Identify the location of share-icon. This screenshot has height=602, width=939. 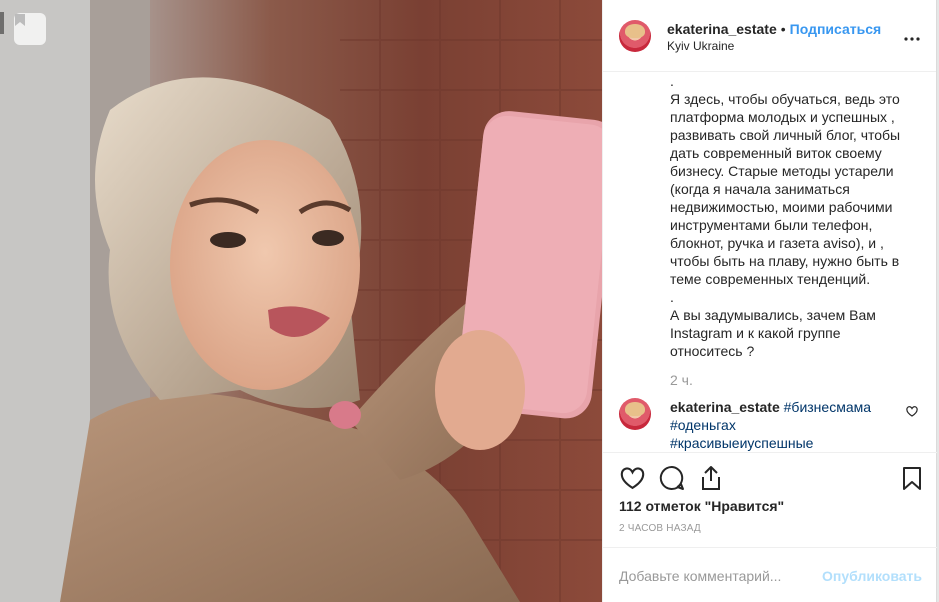
(711, 478).